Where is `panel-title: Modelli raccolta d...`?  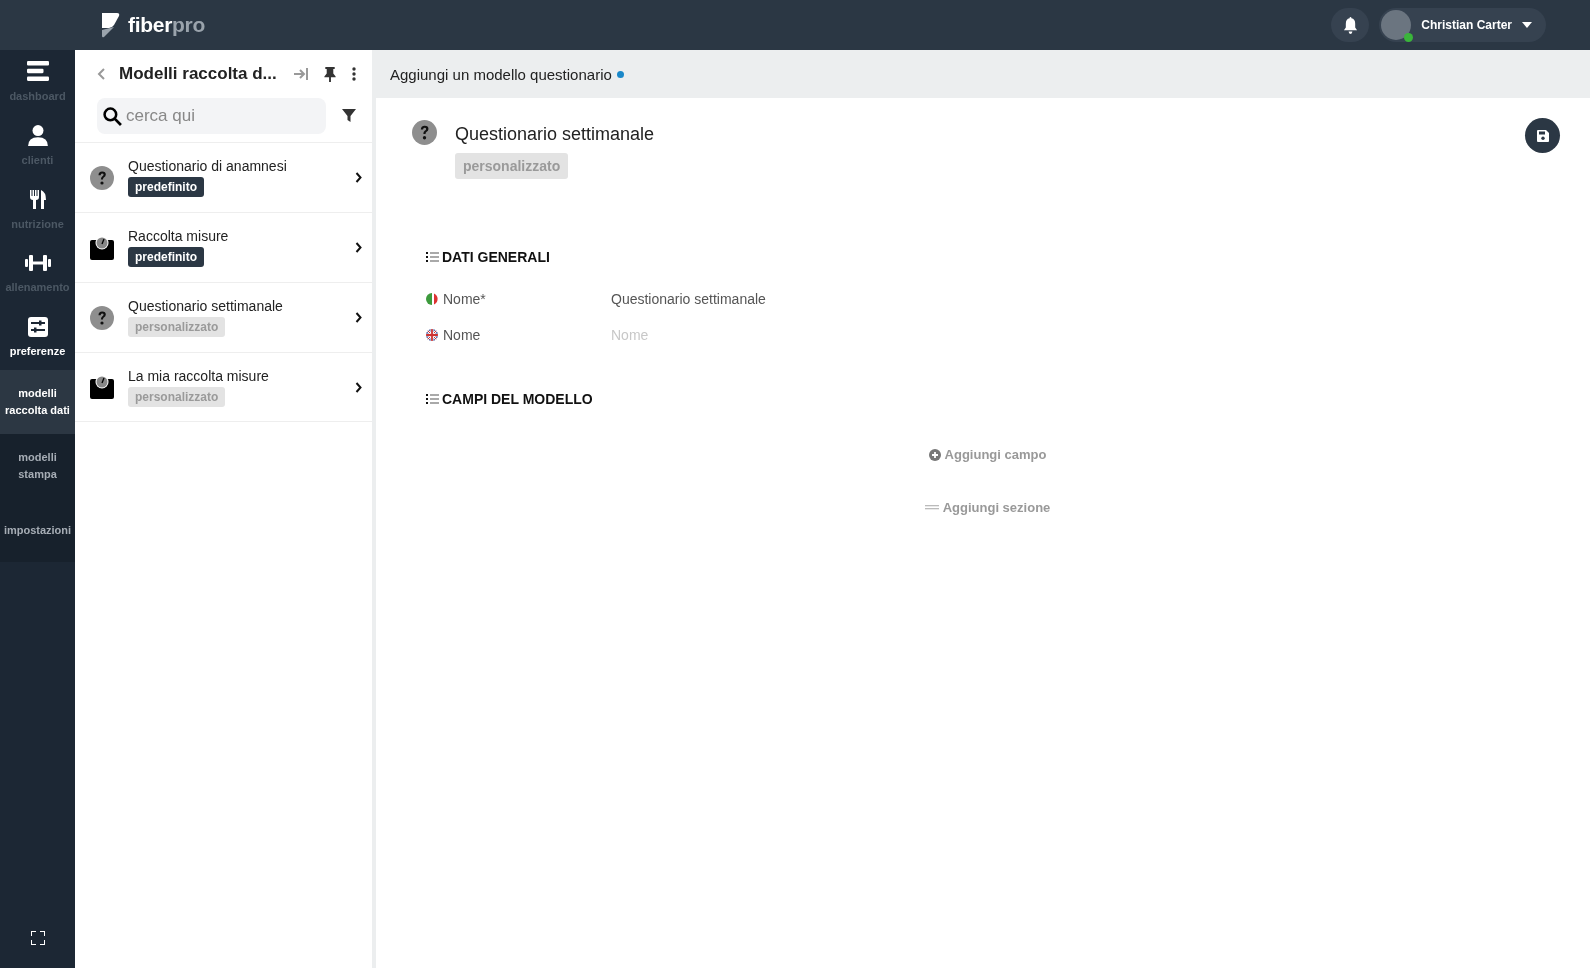 panel-title: Modelli raccolta d... is located at coordinates (198, 74).